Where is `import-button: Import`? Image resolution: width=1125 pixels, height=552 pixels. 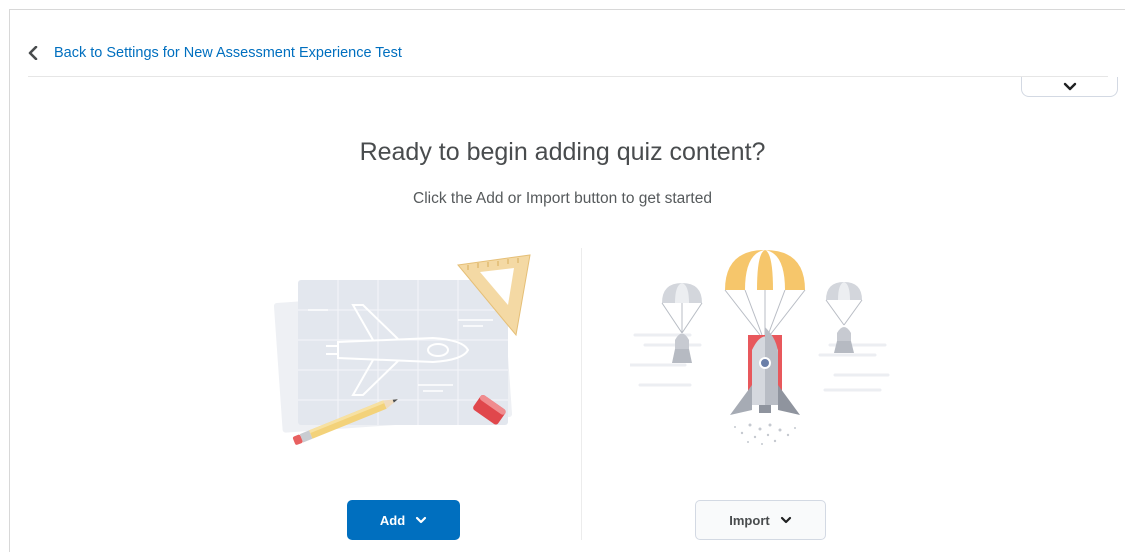 import-button: Import is located at coordinates (760, 520).